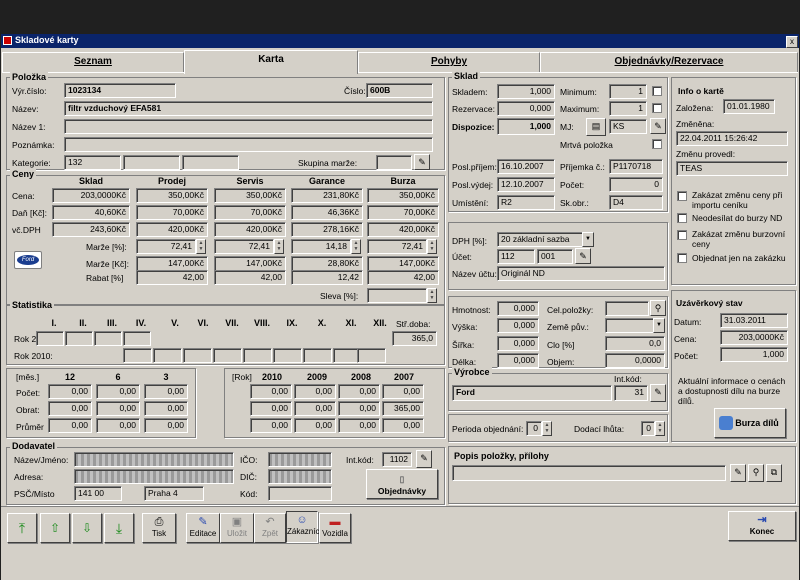  I want to click on maximum-checkbox, so click(657, 108).